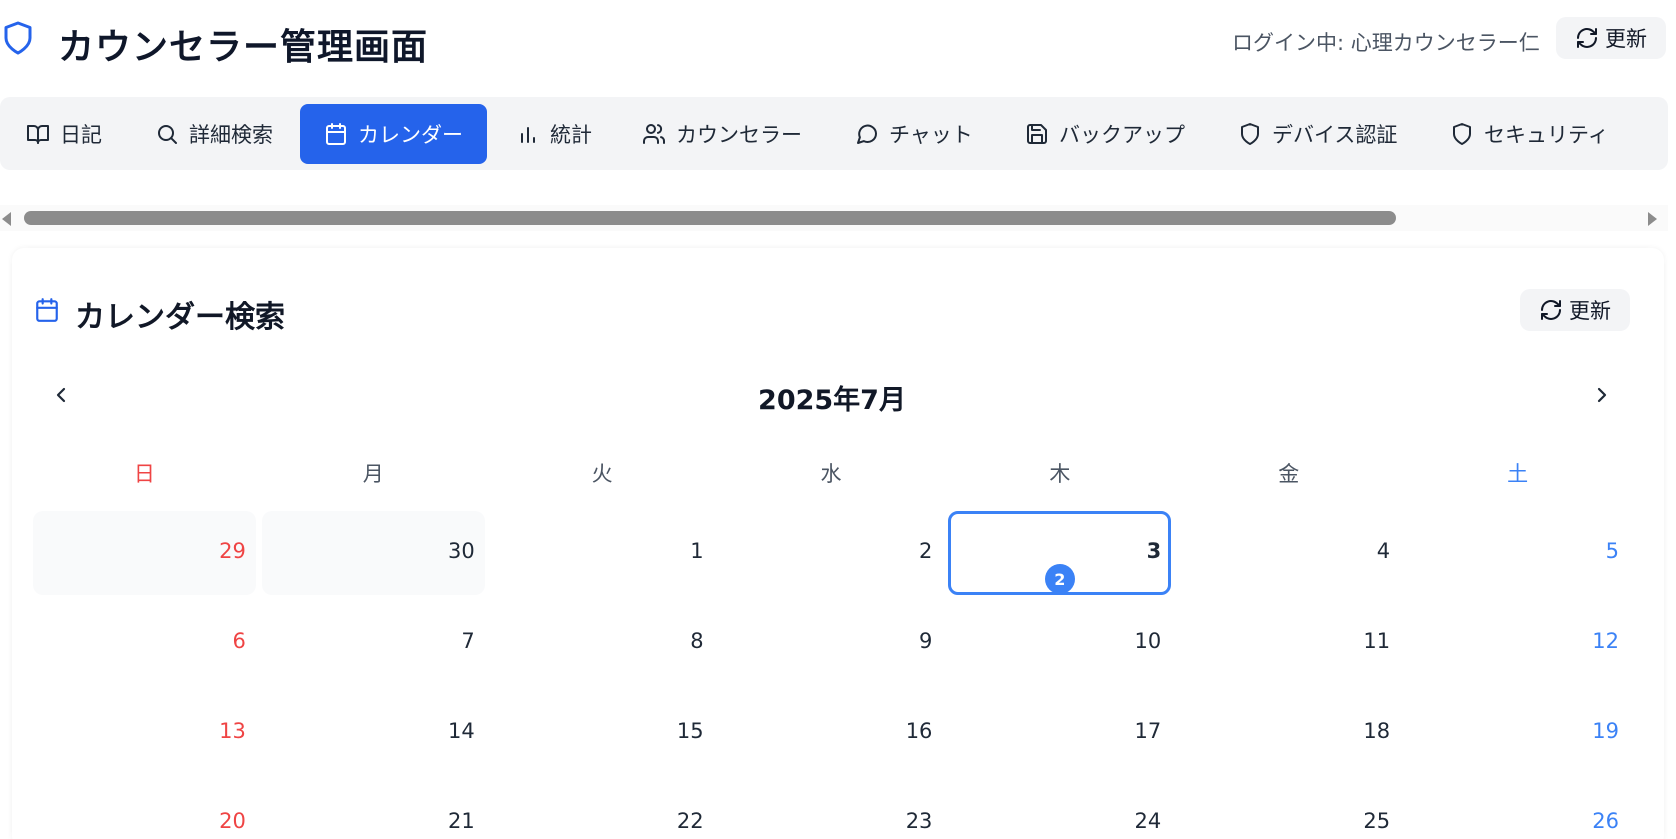  What do you see at coordinates (1060, 474) in the screenshot?
I see `weekday-label: 木` at bounding box center [1060, 474].